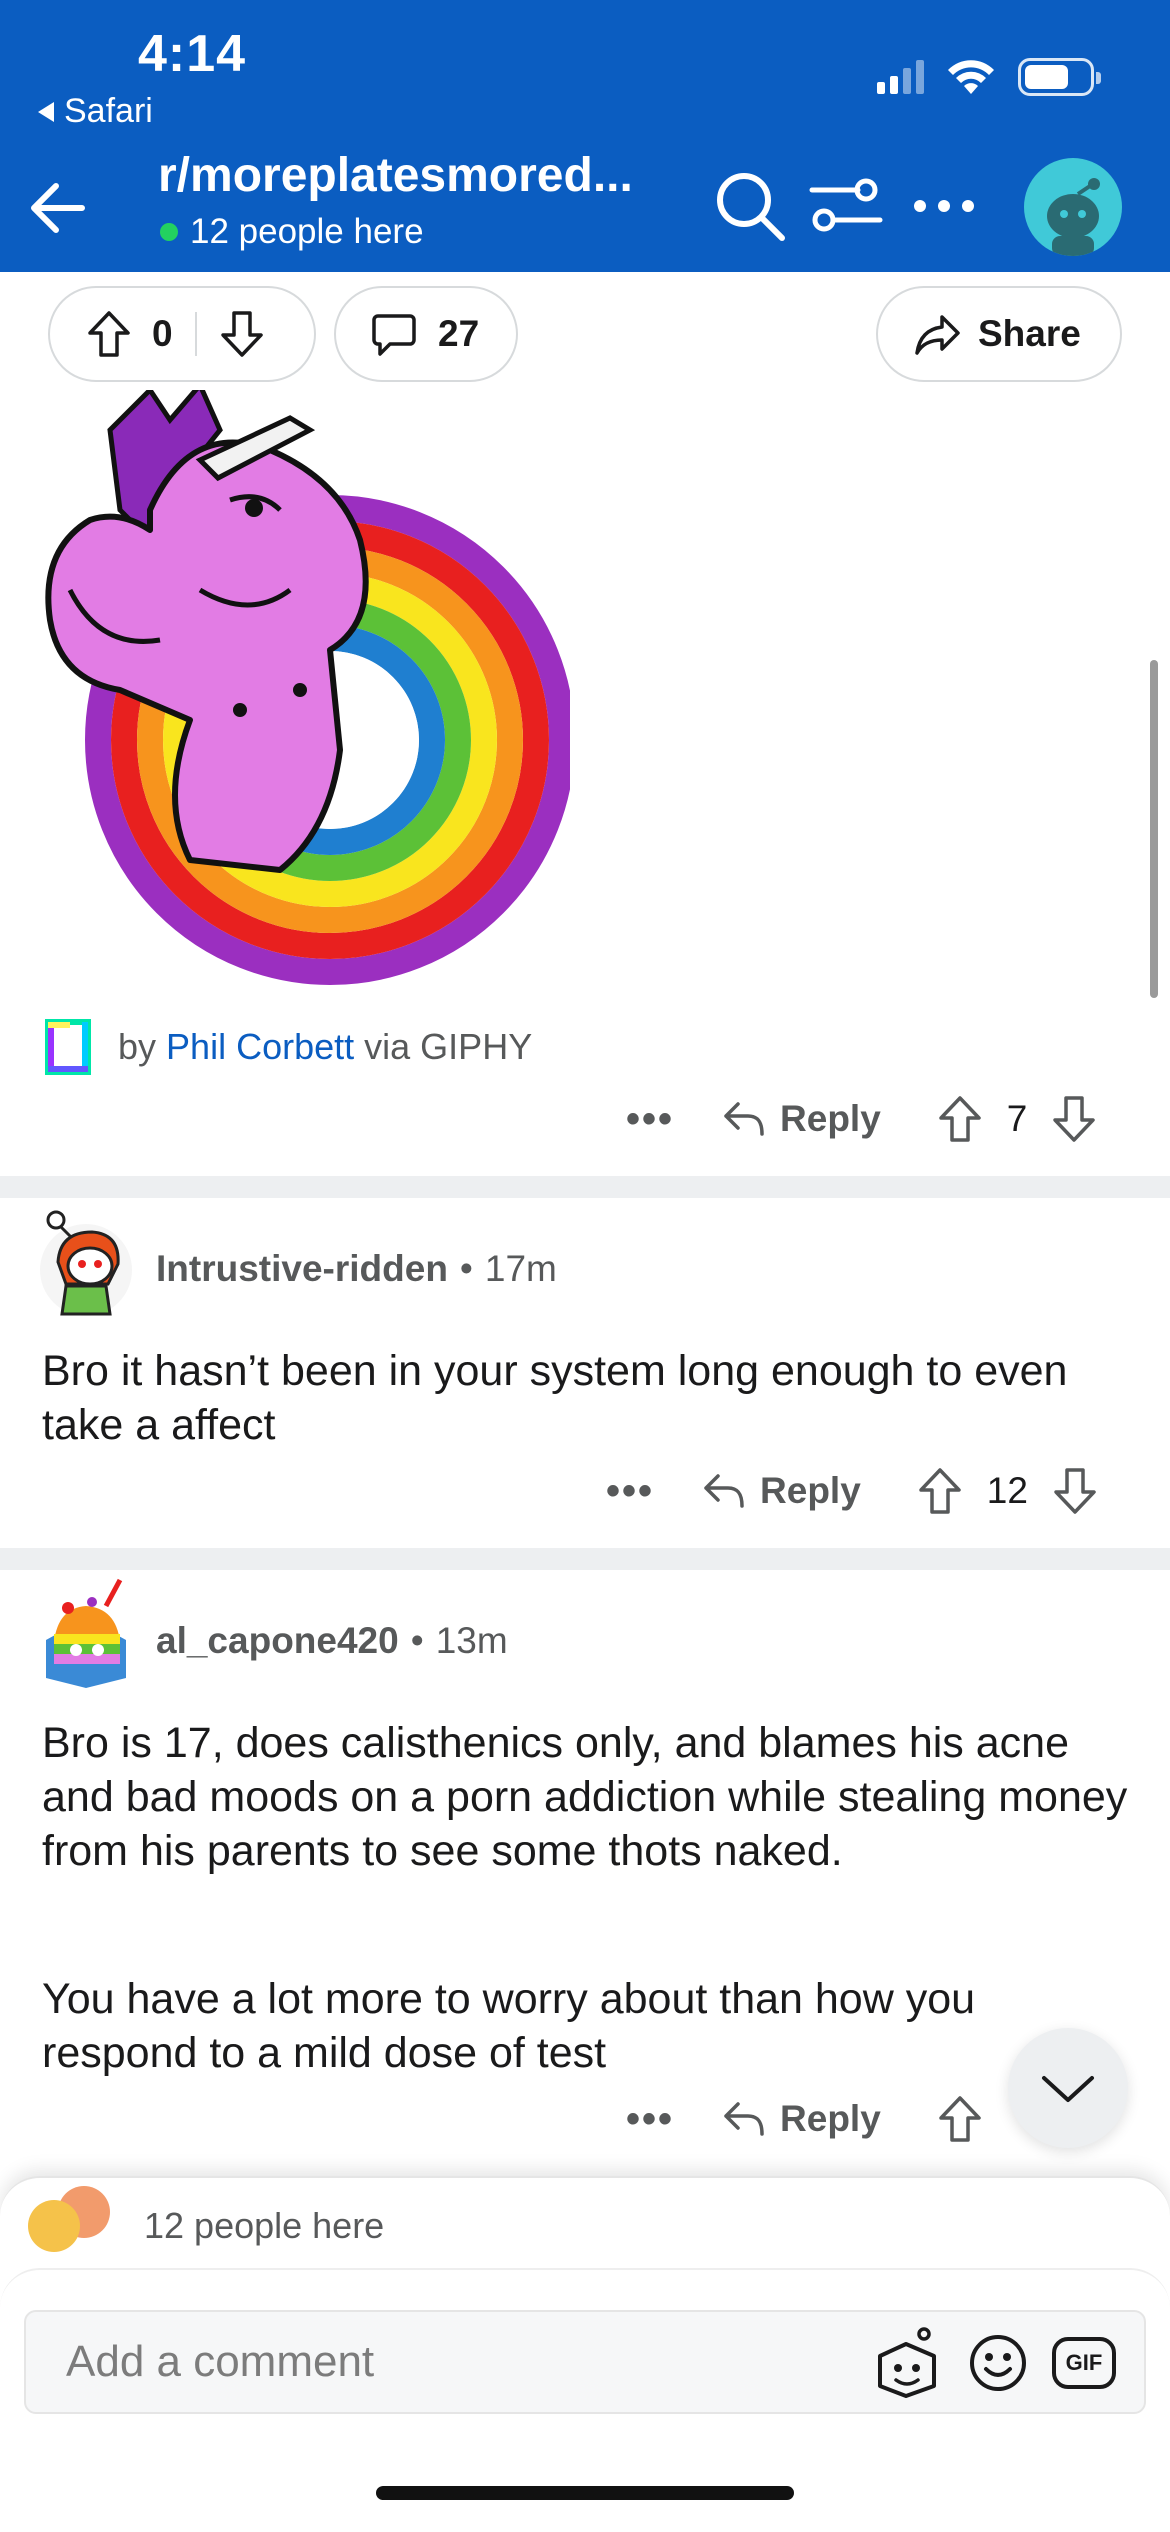 This screenshot has height=2532, width=1170. I want to click on signal-icon, so click(900, 77).